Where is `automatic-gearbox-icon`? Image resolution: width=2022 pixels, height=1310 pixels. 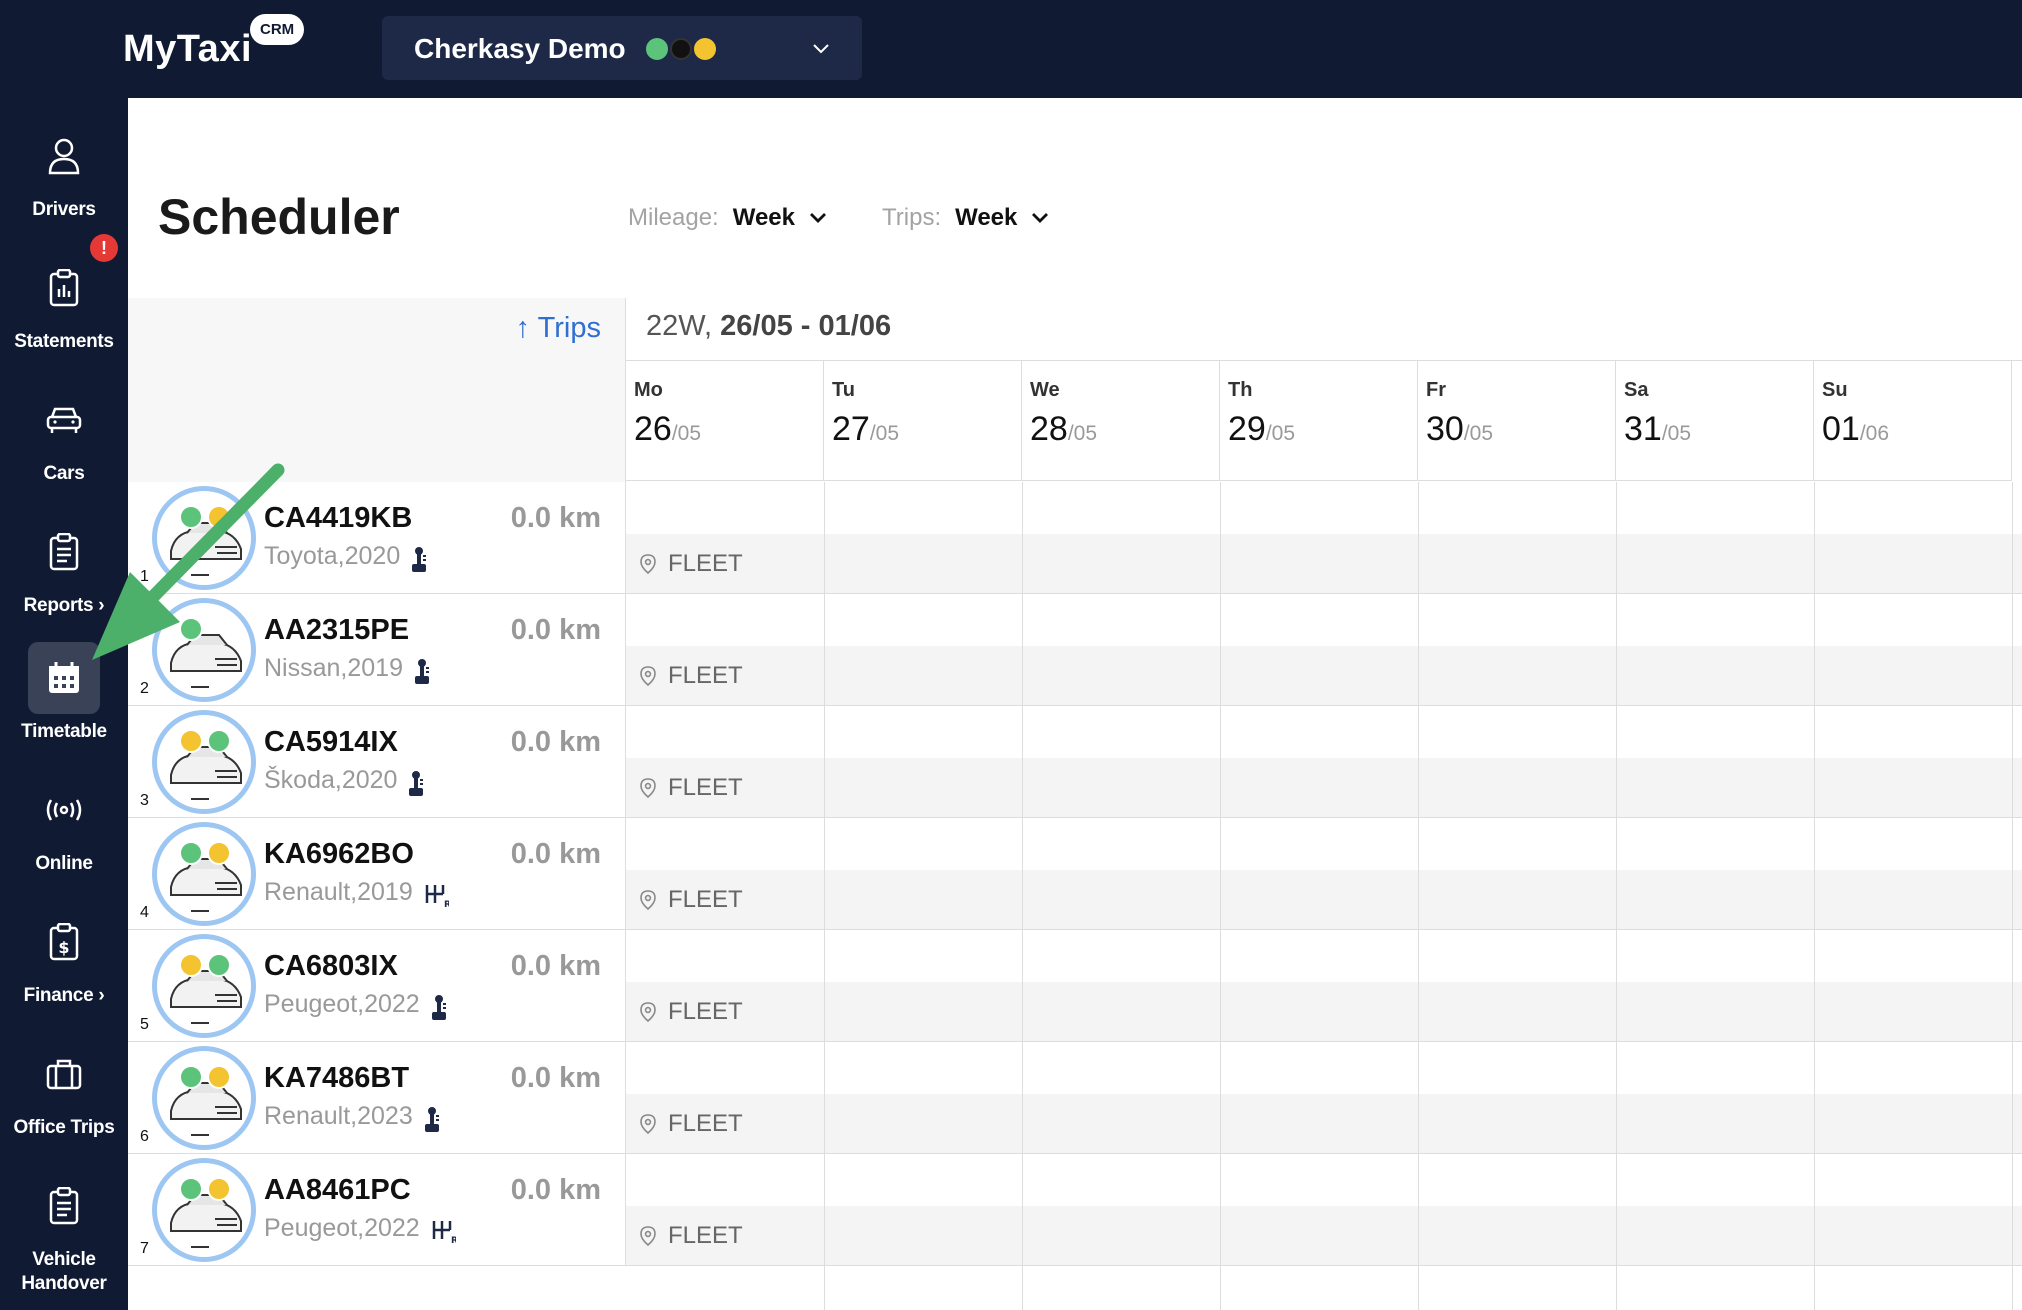
automatic-gearbox-icon is located at coordinates (416, 786).